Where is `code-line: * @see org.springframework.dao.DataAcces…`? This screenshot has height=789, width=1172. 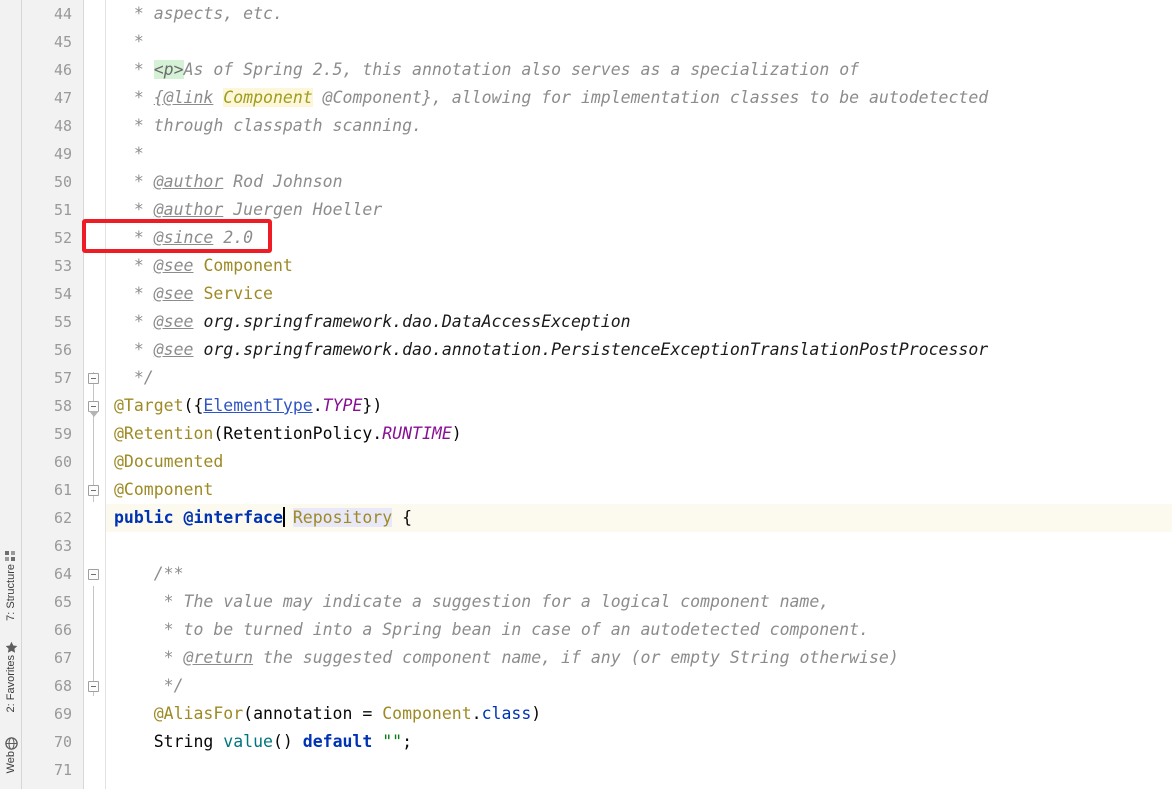 code-line: * @see org.springframework.dao.DataAcces… is located at coordinates (639, 322).